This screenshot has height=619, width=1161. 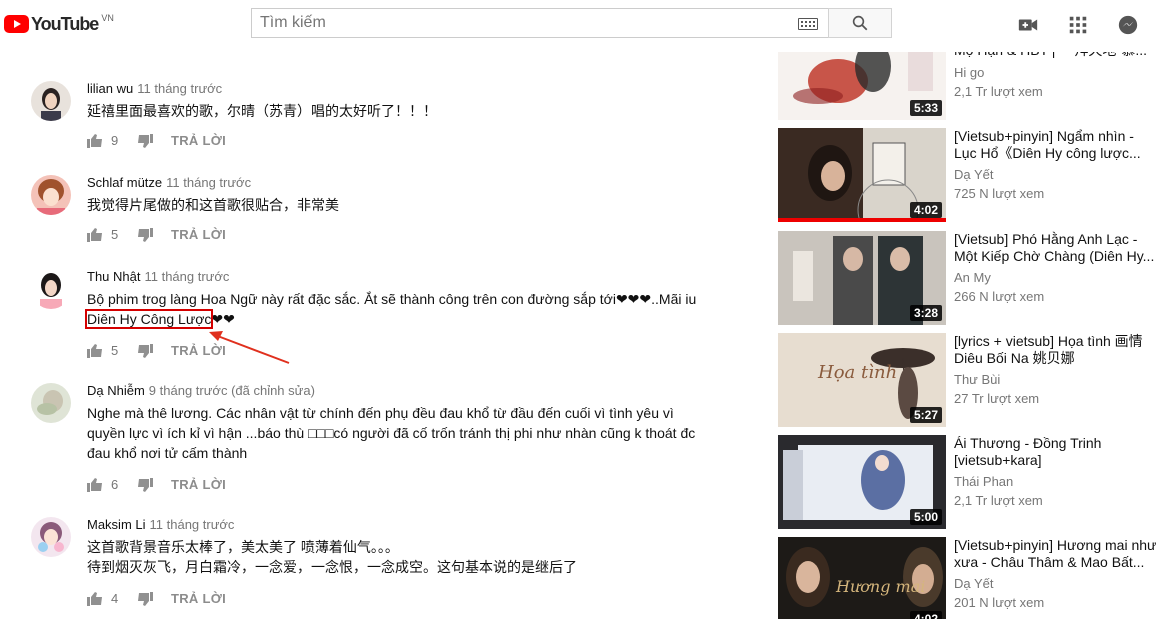 What do you see at coordinates (862, 220) in the screenshot?
I see `watch-progress-bar` at bounding box center [862, 220].